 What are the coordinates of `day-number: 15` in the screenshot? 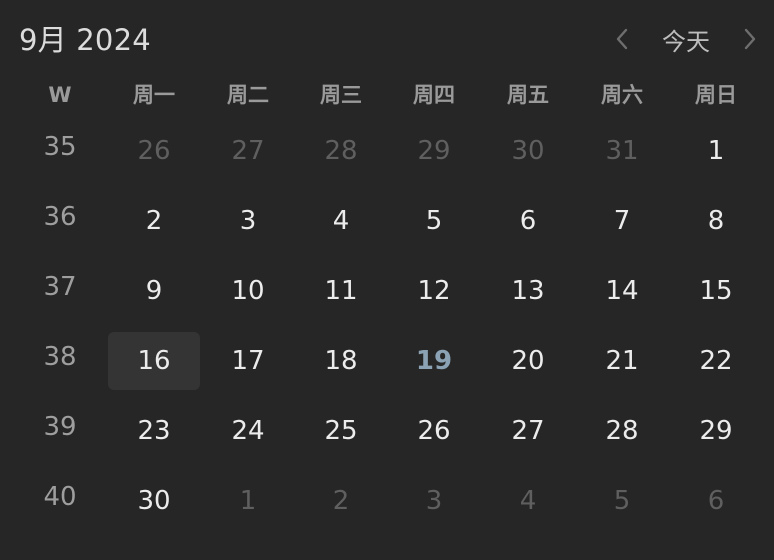 It's located at (716, 291).